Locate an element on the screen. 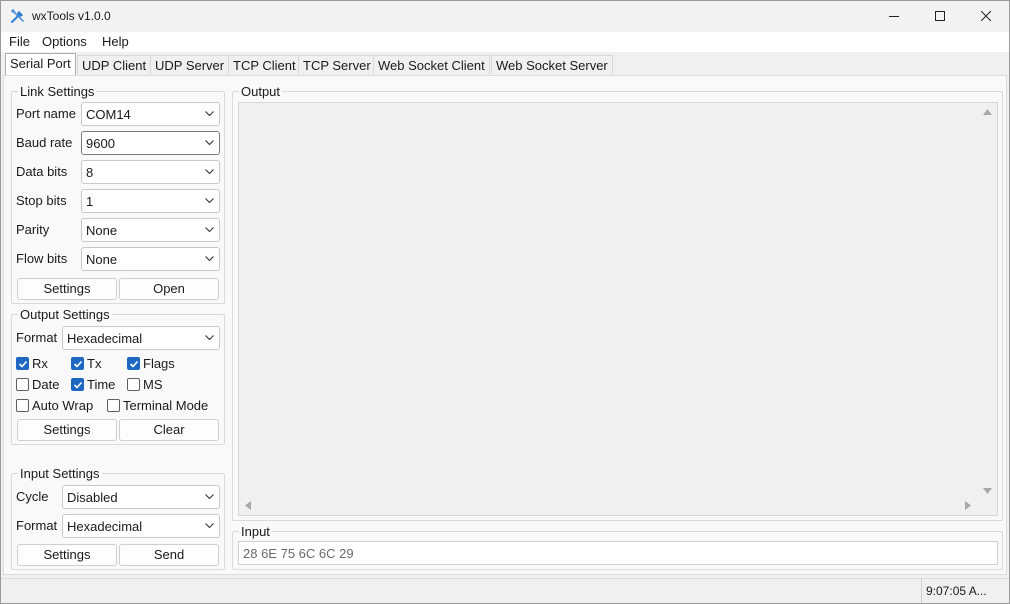  maximize-icon is located at coordinates (940, 16).